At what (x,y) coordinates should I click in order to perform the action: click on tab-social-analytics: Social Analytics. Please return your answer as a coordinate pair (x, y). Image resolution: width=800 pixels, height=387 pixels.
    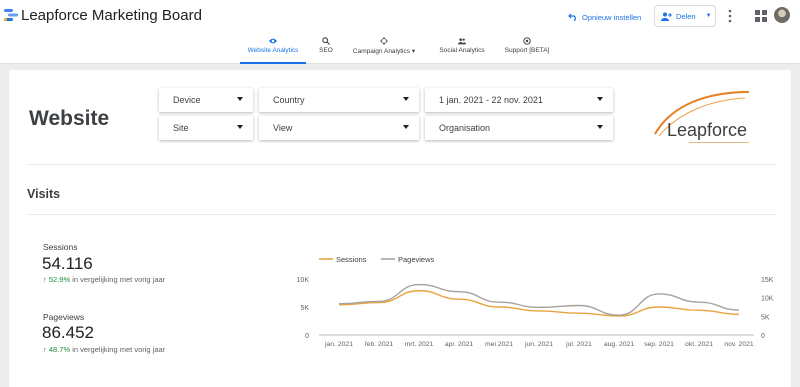
    Looking at the image, I should click on (462, 49).